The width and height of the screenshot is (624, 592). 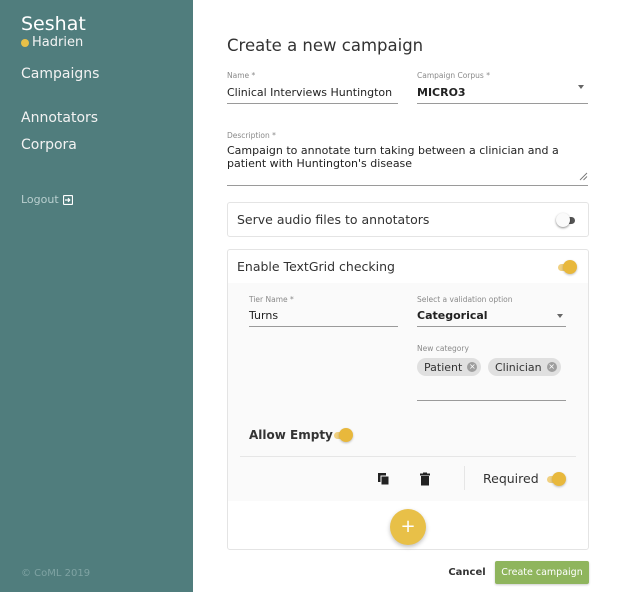 I want to click on tier-name-label: Tier Name *, so click(x=271, y=299).